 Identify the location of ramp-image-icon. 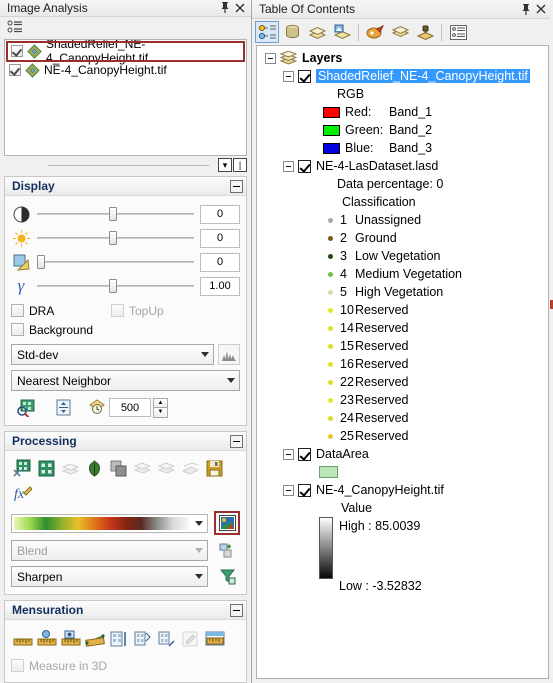
(227, 523).